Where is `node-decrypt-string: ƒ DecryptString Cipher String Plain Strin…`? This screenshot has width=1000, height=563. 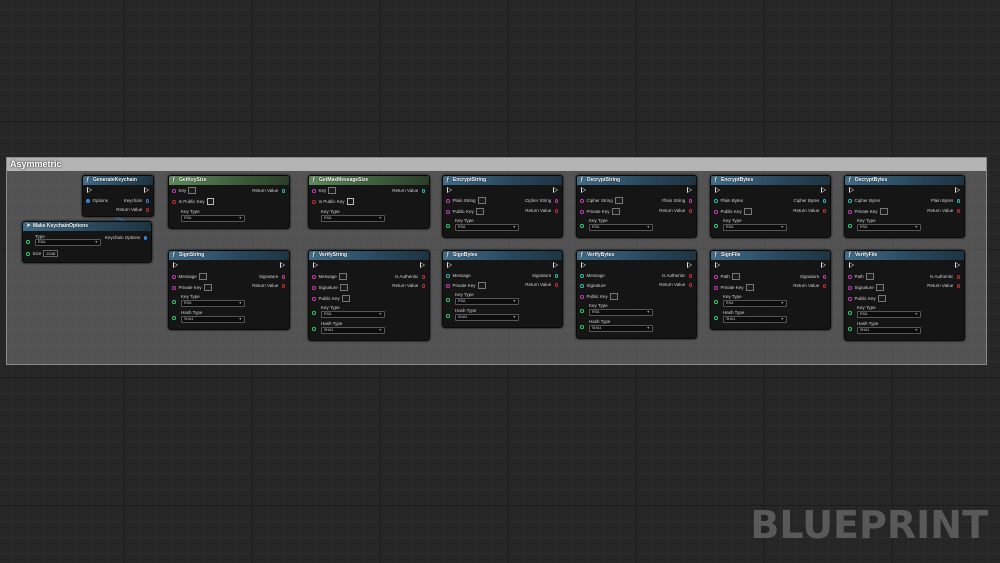 node-decrypt-string: ƒ DecryptString Cipher String Plain Strin… is located at coordinates (636, 206).